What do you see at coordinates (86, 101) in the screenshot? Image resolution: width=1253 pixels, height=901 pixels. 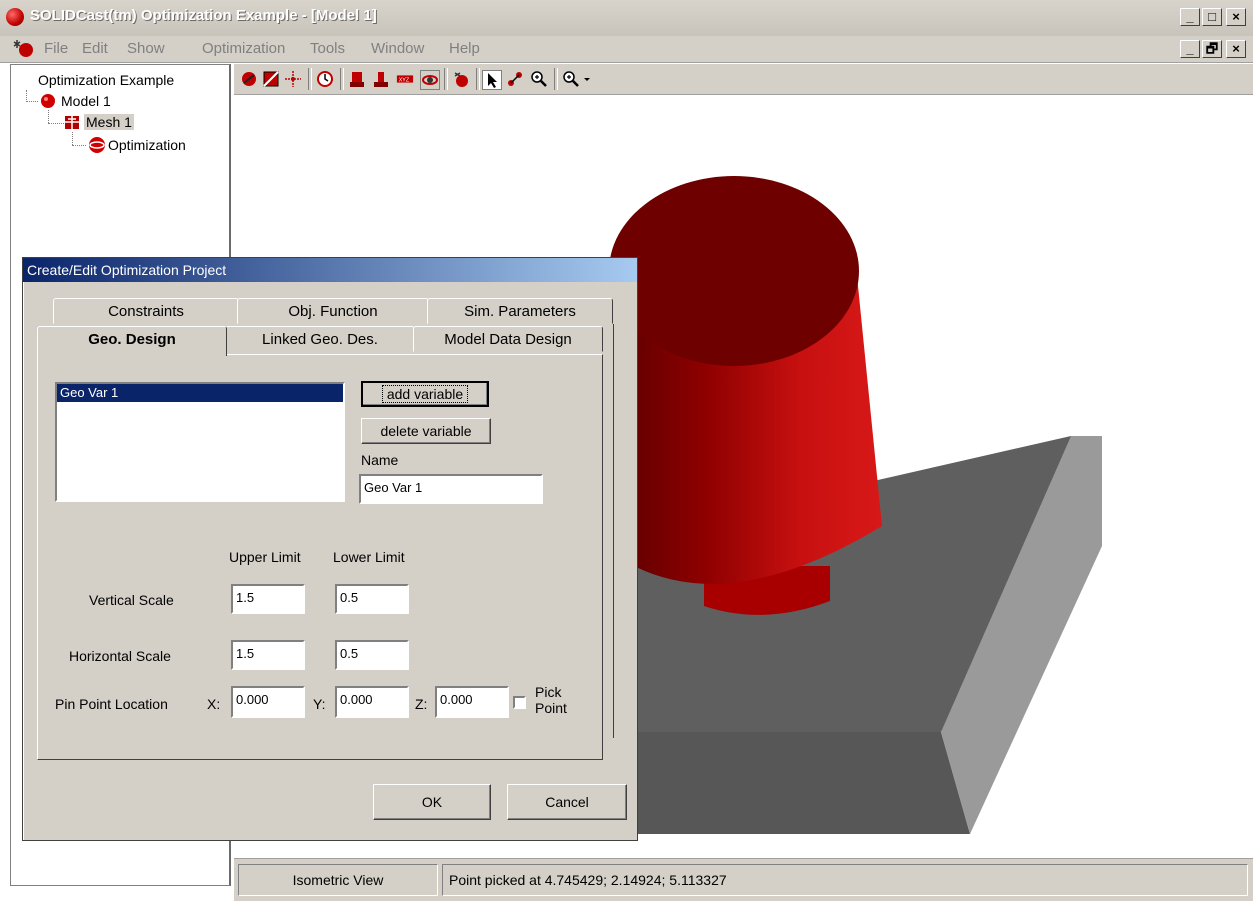 I see `tree-item-model: Model 1` at bounding box center [86, 101].